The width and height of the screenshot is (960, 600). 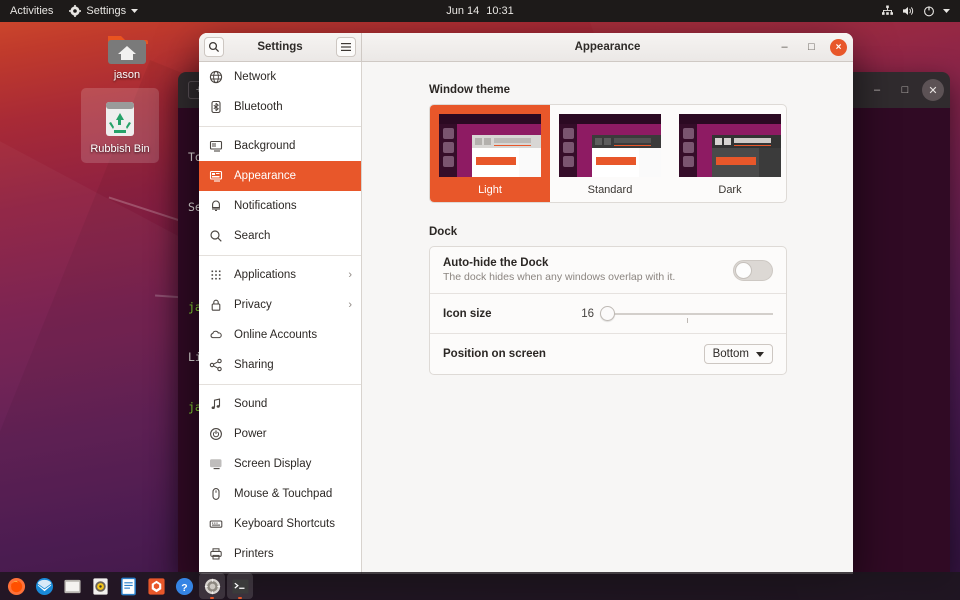 What do you see at coordinates (280, 335) in the screenshot?
I see `sidebar-item-online-accounts: Online Accounts` at bounding box center [280, 335].